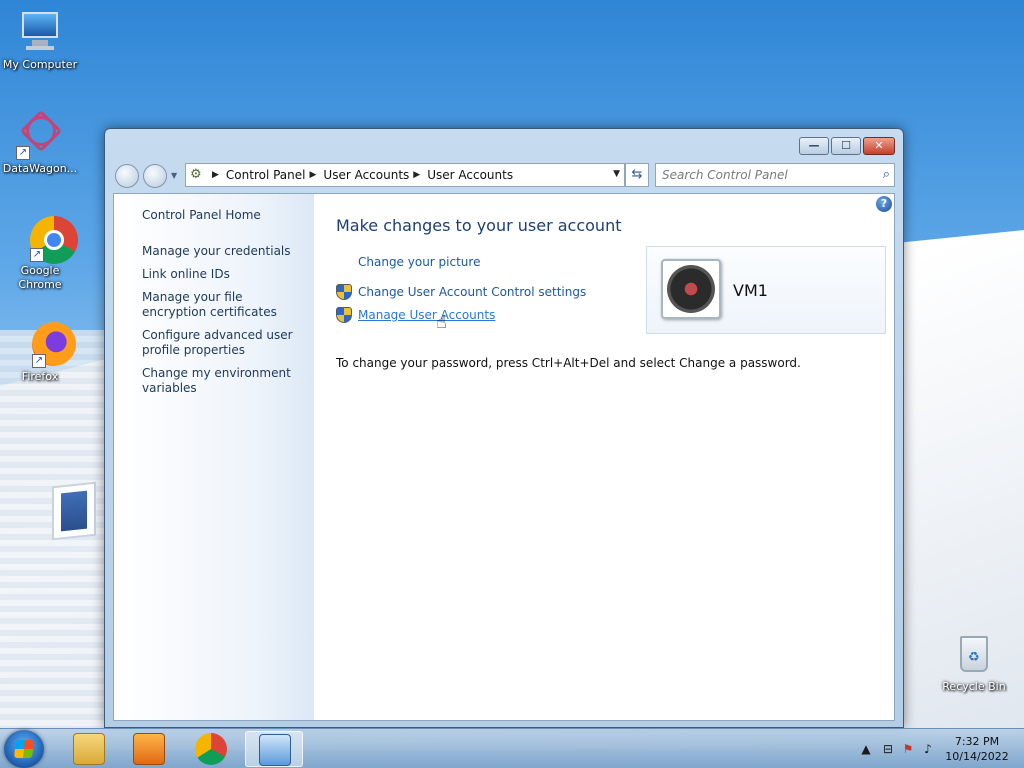  Describe the element at coordinates (74, 511) in the screenshot. I see `wallpaper-window-graphic` at that location.